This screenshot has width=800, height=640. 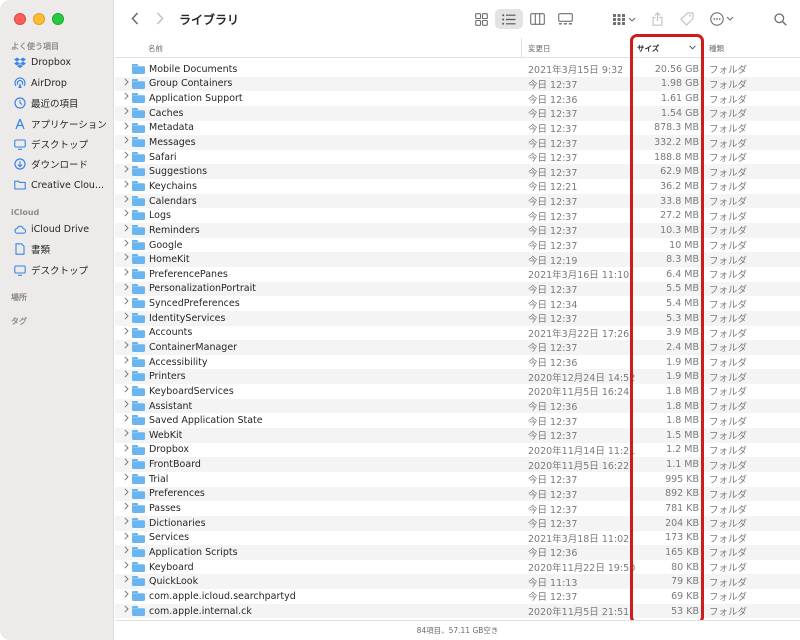 What do you see at coordinates (457, 201) in the screenshot?
I see `table-row: Calendars 今日 12:37 33.8 MB フォルダ` at bounding box center [457, 201].